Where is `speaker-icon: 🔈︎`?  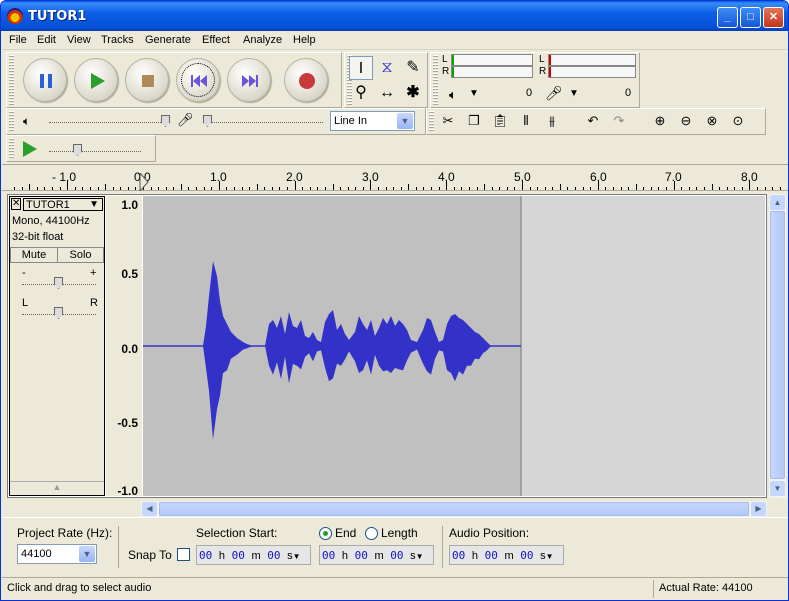 speaker-icon: 🔈︎ is located at coordinates (453, 95).